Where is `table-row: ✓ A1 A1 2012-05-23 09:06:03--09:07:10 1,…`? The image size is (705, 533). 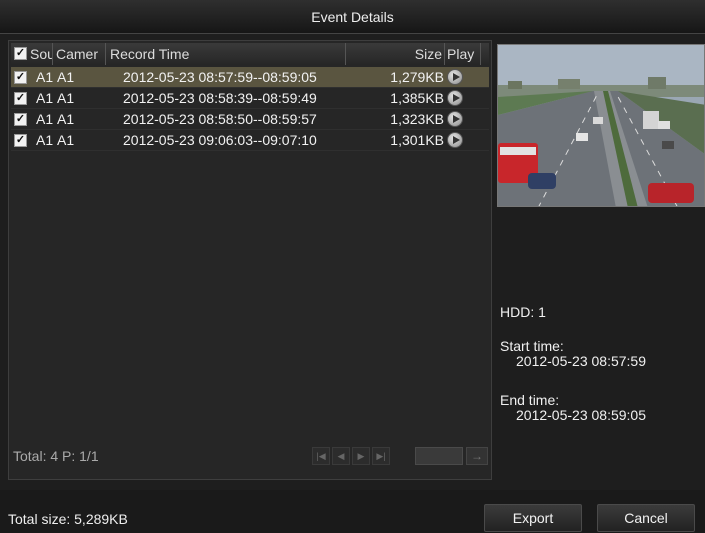
table-row: ✓ A1 A1 2012-05-23 09:06:03--09:07:10 1,… is located at coordinates (250, 140).